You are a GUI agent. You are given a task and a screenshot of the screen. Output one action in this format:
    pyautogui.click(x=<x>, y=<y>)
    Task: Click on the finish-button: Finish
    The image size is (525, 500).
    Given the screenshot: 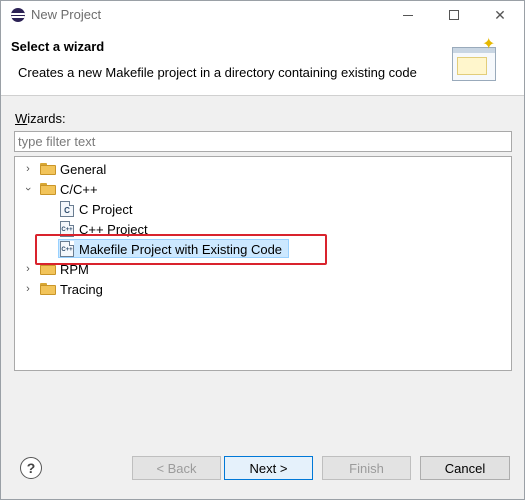 What is the action you would take?
    pyautogui.click(x=366, y=468)
    